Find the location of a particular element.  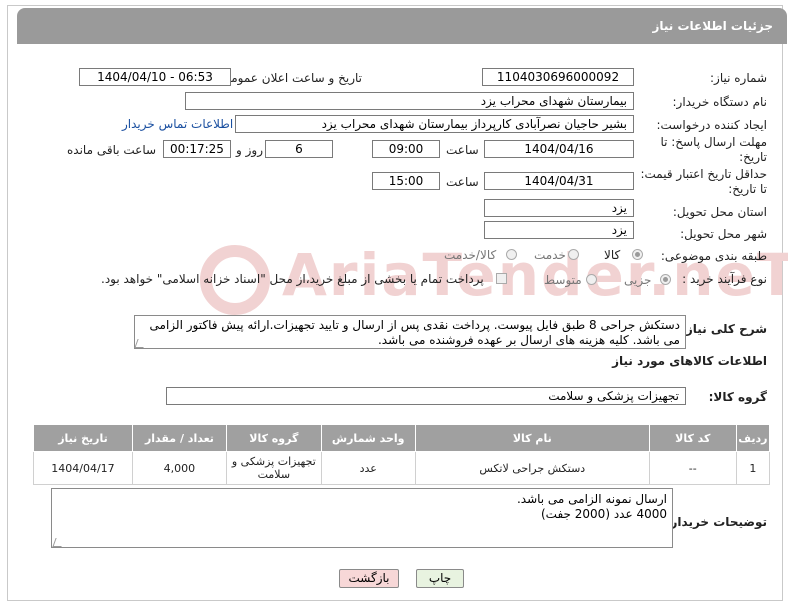

announce-datetime-label: تاریخ و ساعت اعلان عمومی: is located at coordinates (289, 78).